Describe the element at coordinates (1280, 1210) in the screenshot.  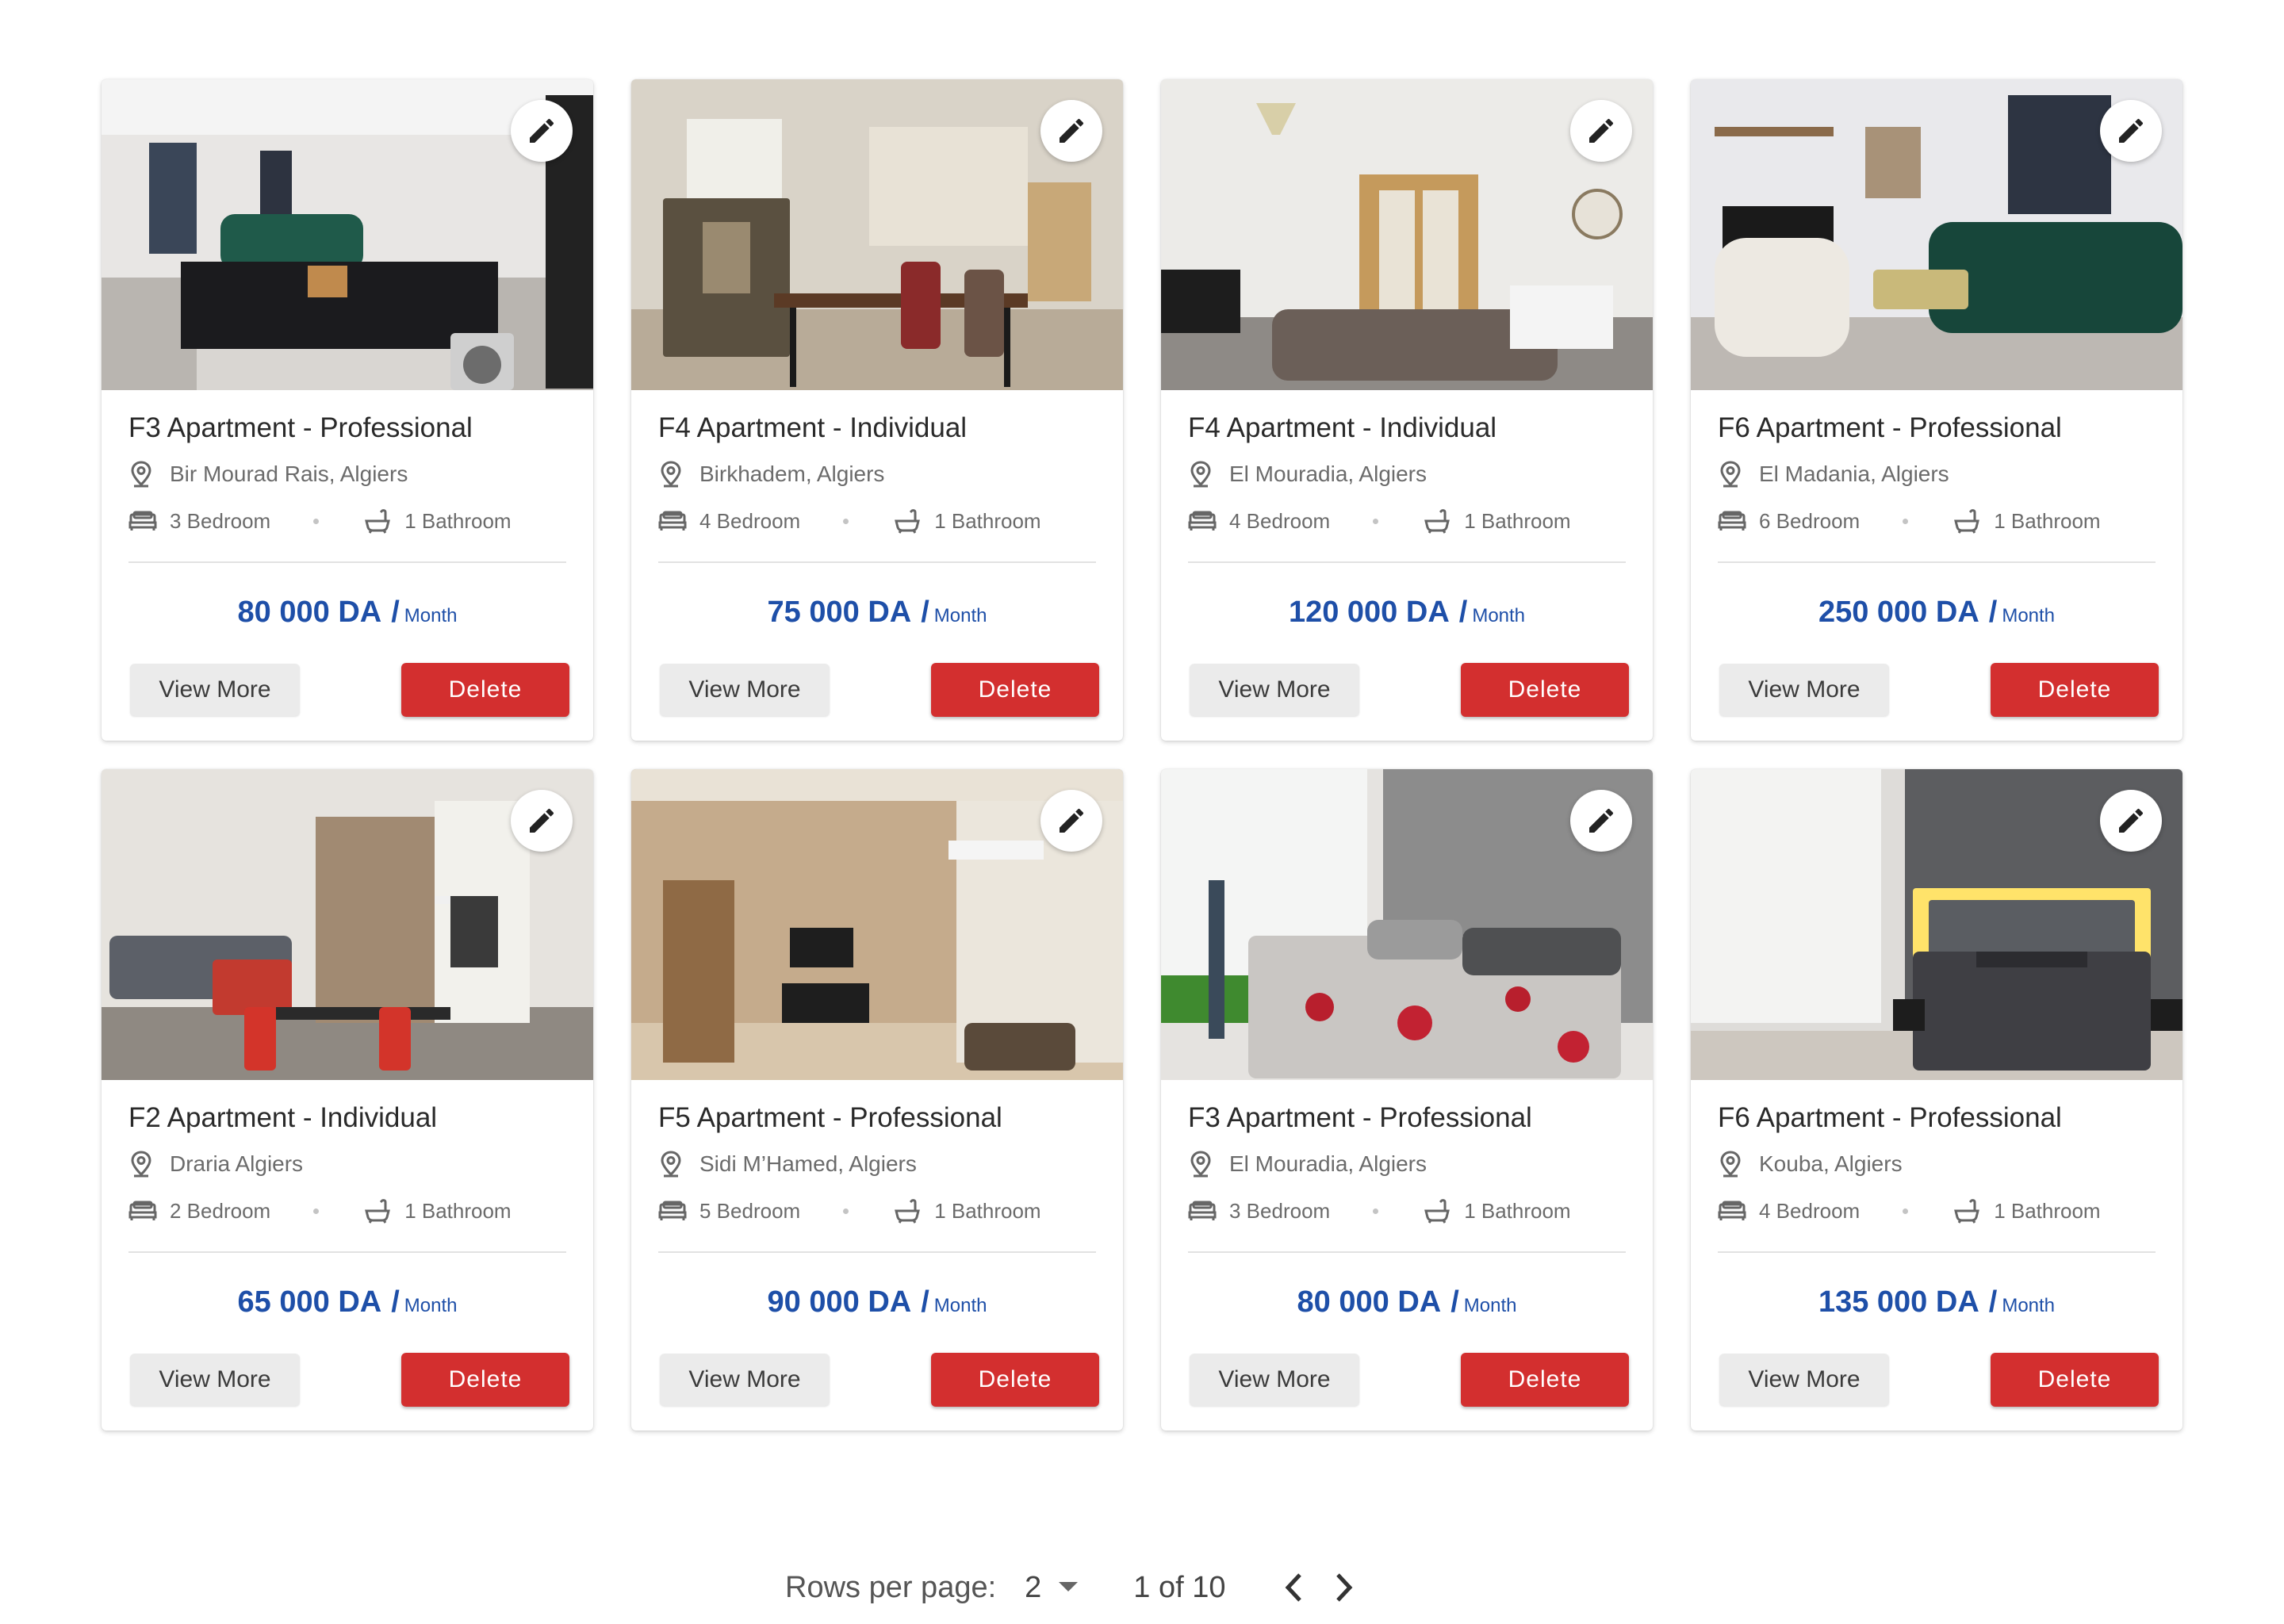
I see `bedroom-count: 3 Bedroom` at that location.